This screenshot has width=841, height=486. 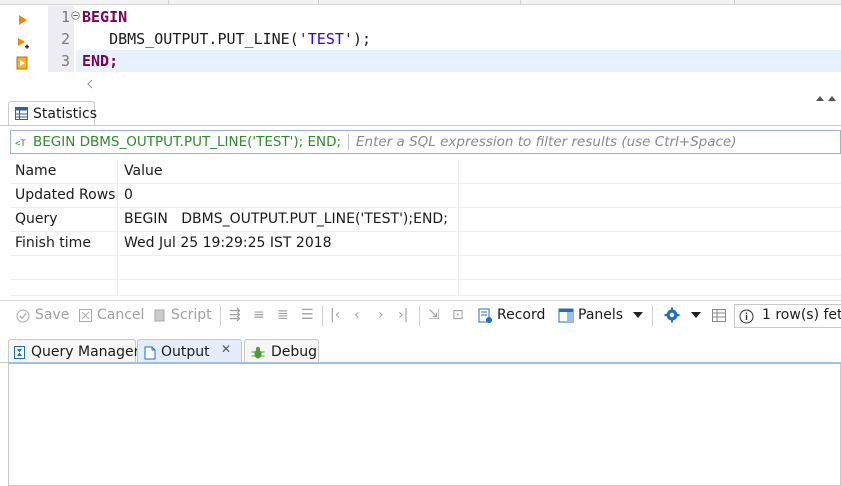 What do you see at coordinates (159, 315) in the screenshot?
I see `script-icon` at bounding box center [159, 315].